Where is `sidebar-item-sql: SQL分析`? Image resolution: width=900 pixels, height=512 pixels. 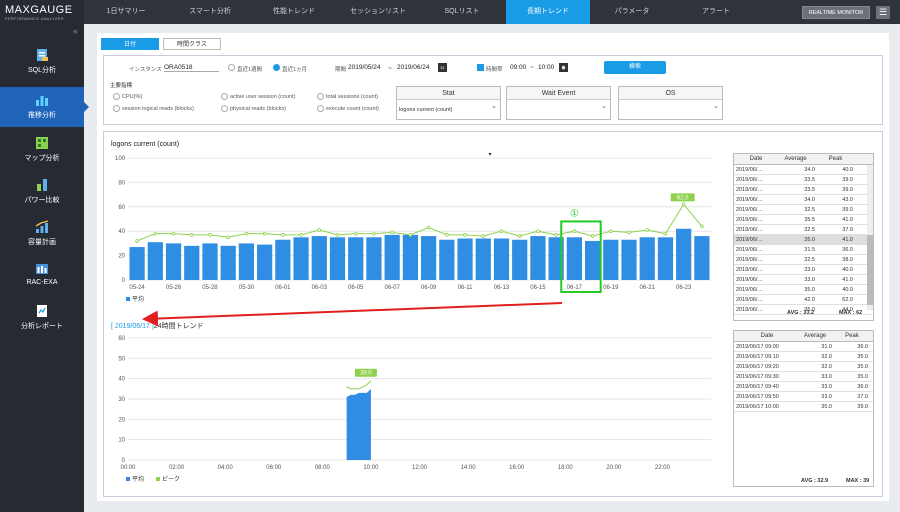
sidebar-item-sql: SQL分析 is located at coordinates (42, 62).